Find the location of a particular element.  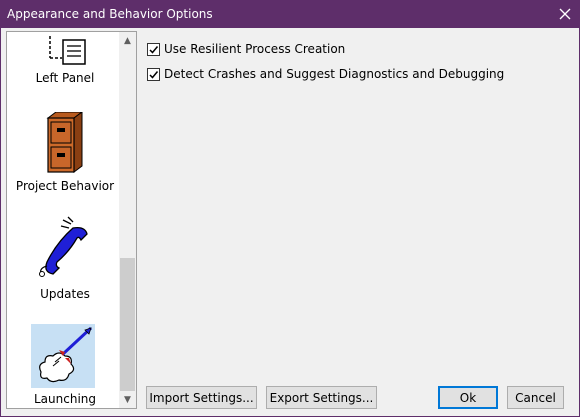

category-label: Project Behavior is located at coordinates (65, 186).